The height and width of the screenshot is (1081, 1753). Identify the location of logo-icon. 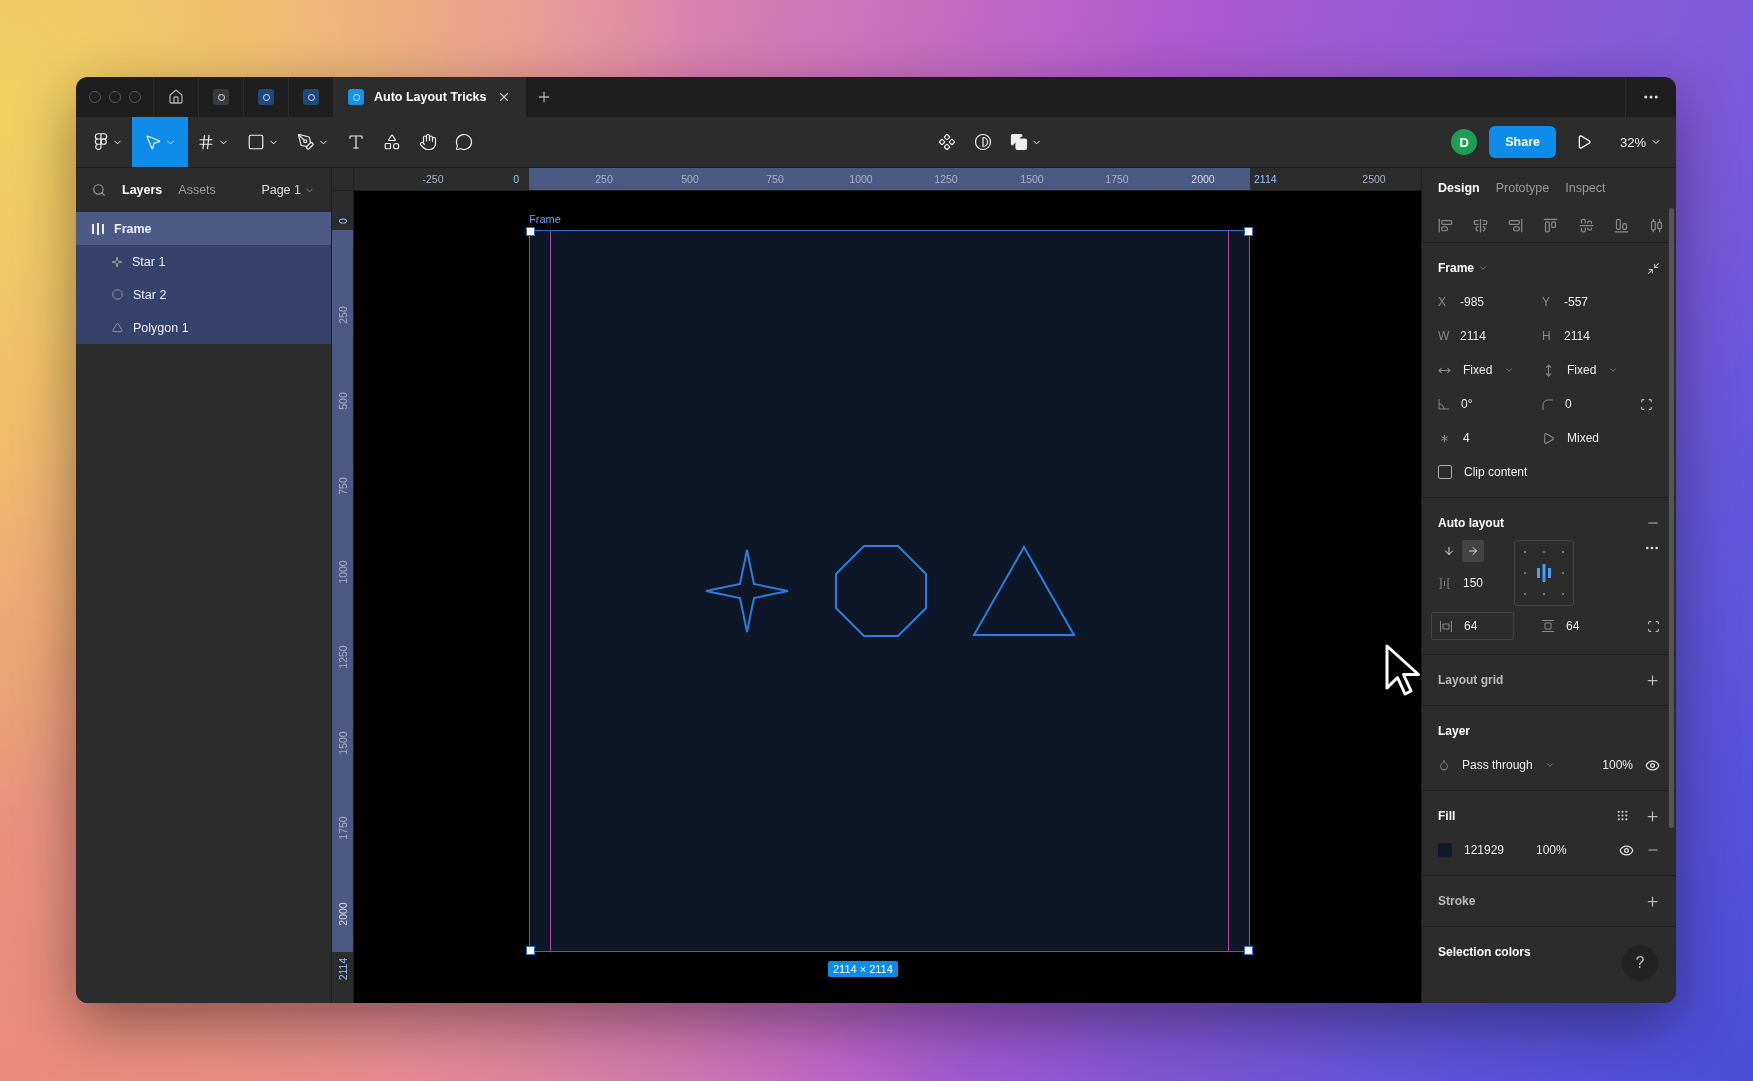
(101, 142).